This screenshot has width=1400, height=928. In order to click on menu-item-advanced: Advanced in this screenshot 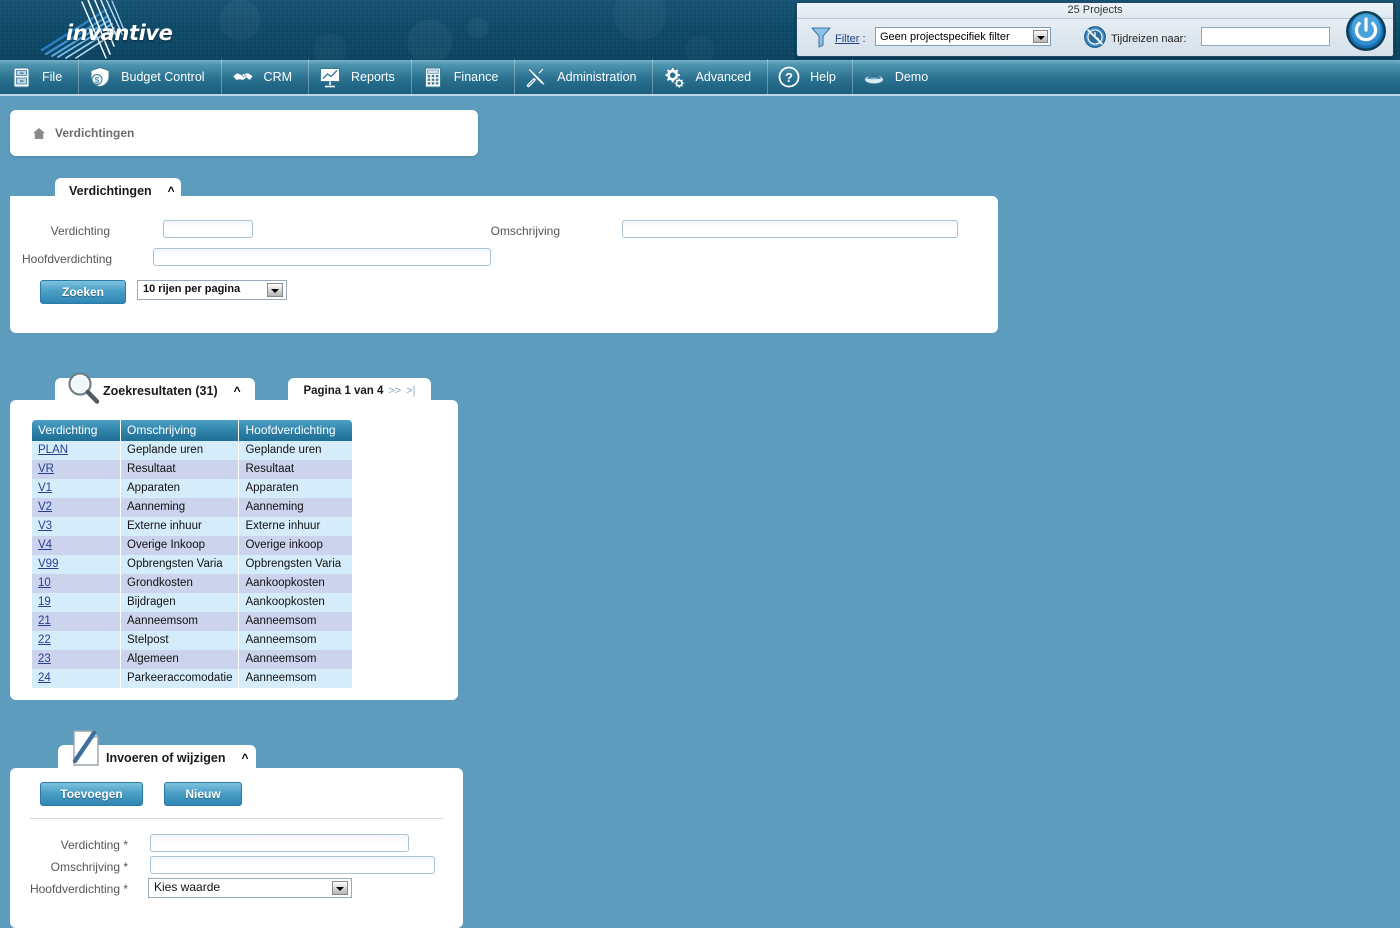, I will do `click(711, 77)`.